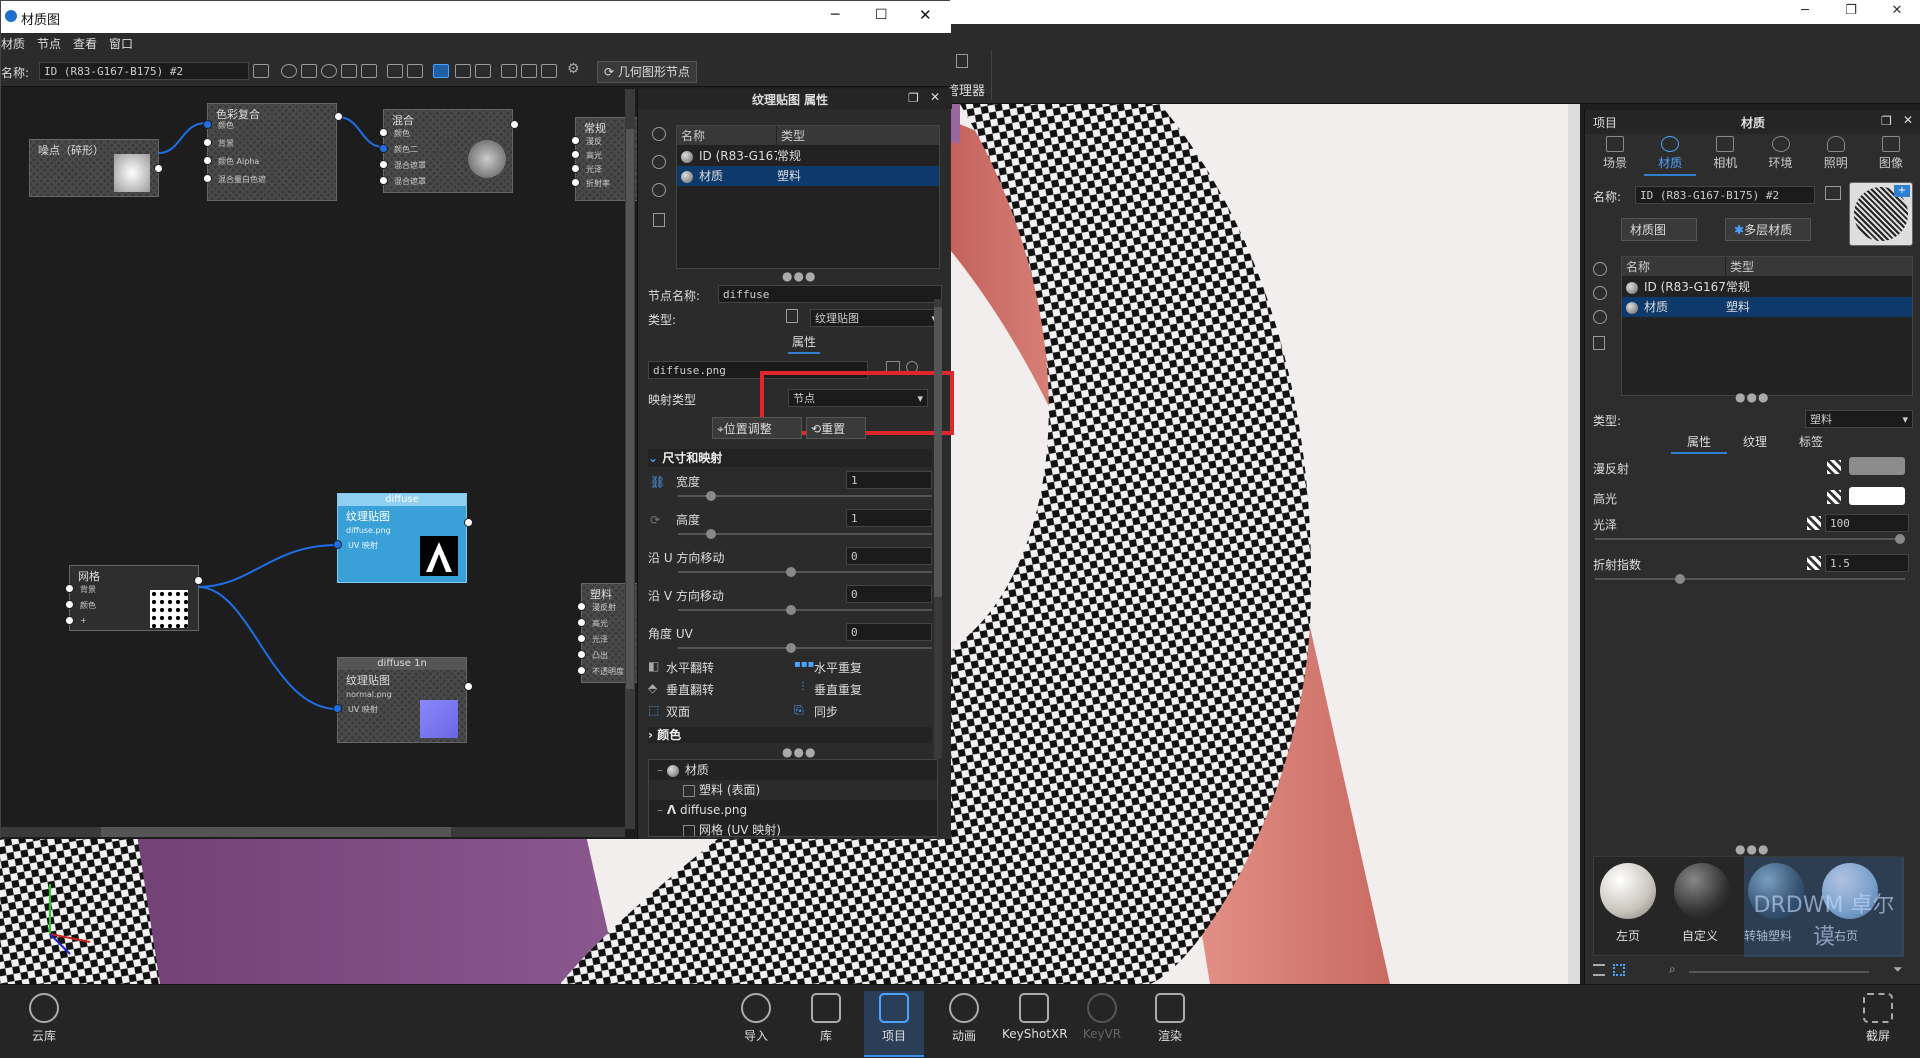 This screenshot has width=1920, height=1058. I want to click on width-slider, so click(805, 496).